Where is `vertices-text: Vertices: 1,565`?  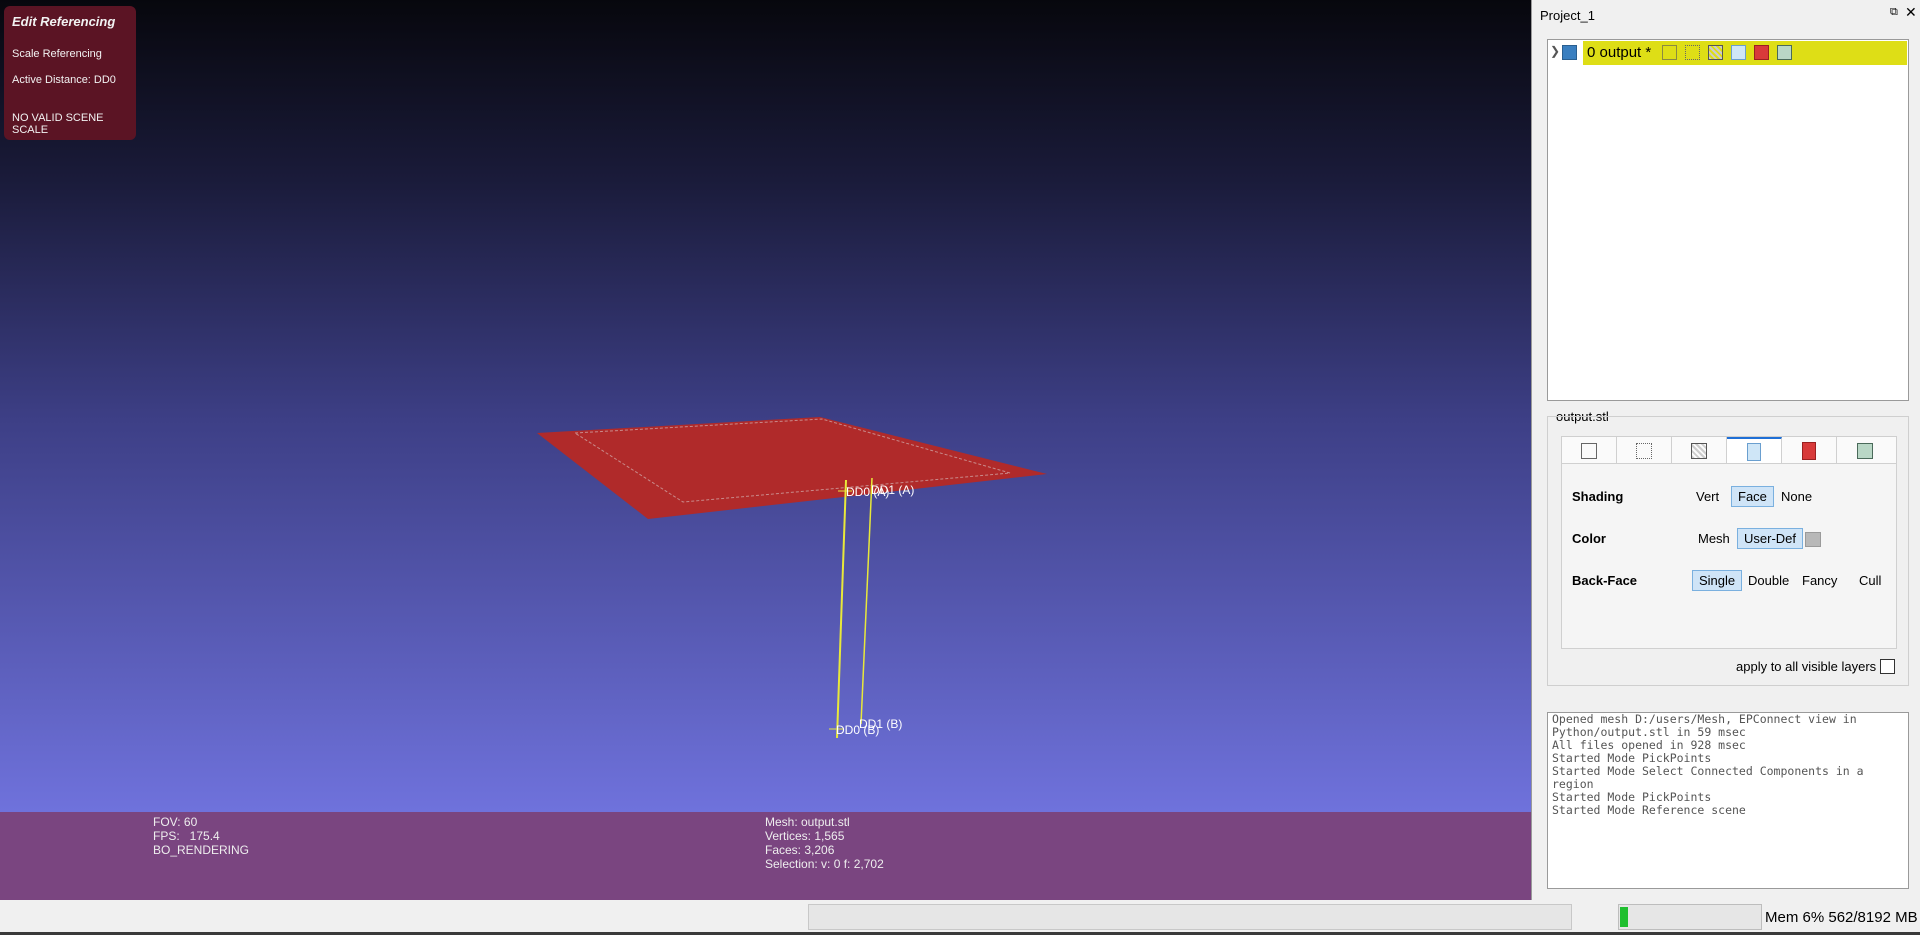
vertices-text: Vertices: 1,565 is located at coordinates (805, 836).